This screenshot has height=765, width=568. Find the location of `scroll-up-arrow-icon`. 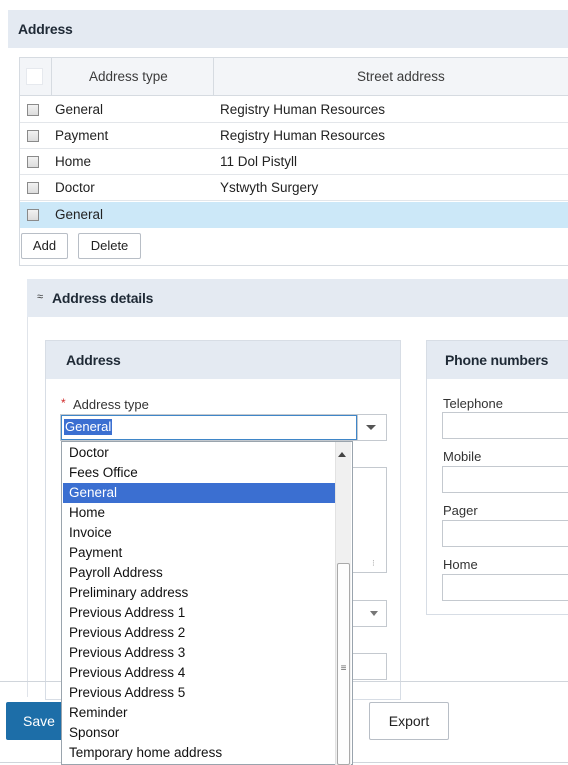

scroll-up-arrow-icon is located at coordinates (342, 454).